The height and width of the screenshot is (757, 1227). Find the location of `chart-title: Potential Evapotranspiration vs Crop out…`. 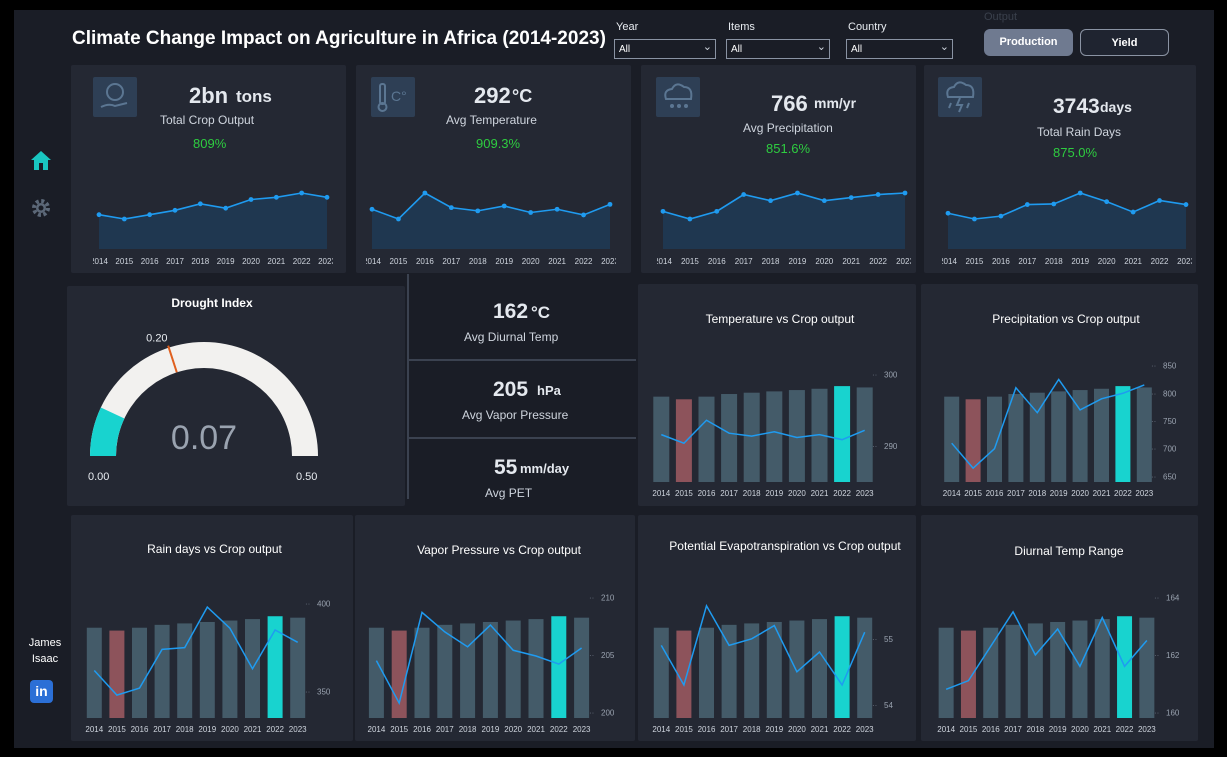

chart-title: Potential Evapotranspiration vs Crop out… is located at coordinates (785, 546).